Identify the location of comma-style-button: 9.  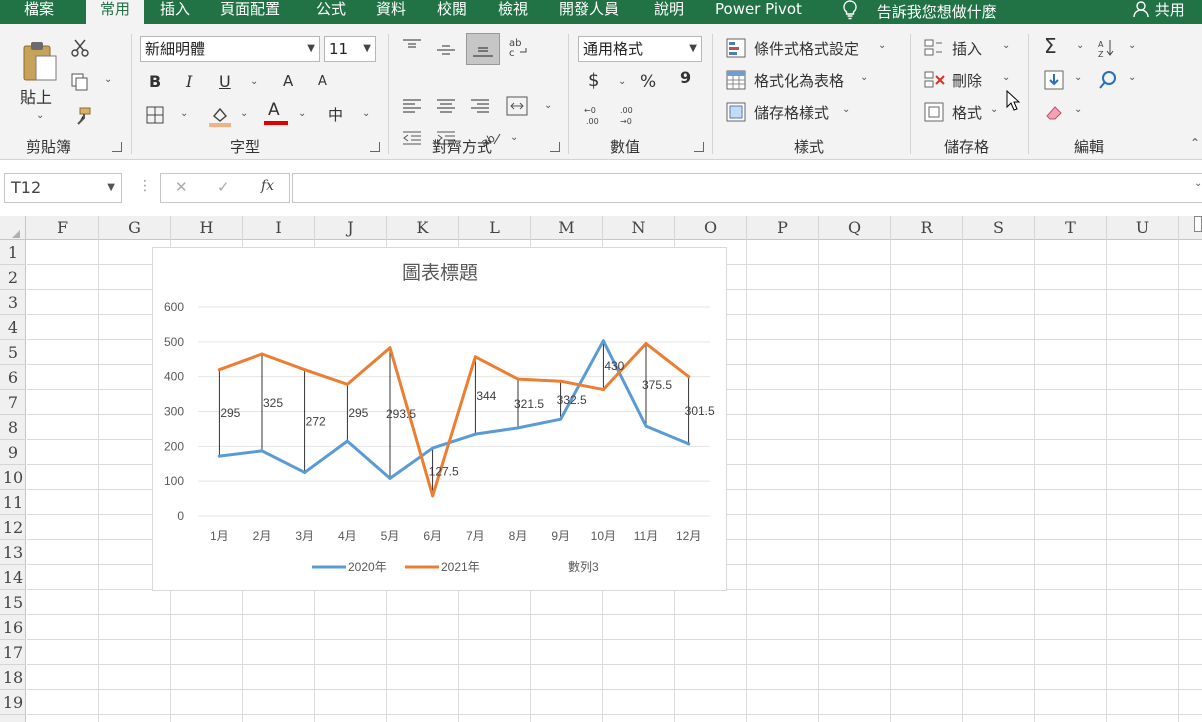
(685, 77).